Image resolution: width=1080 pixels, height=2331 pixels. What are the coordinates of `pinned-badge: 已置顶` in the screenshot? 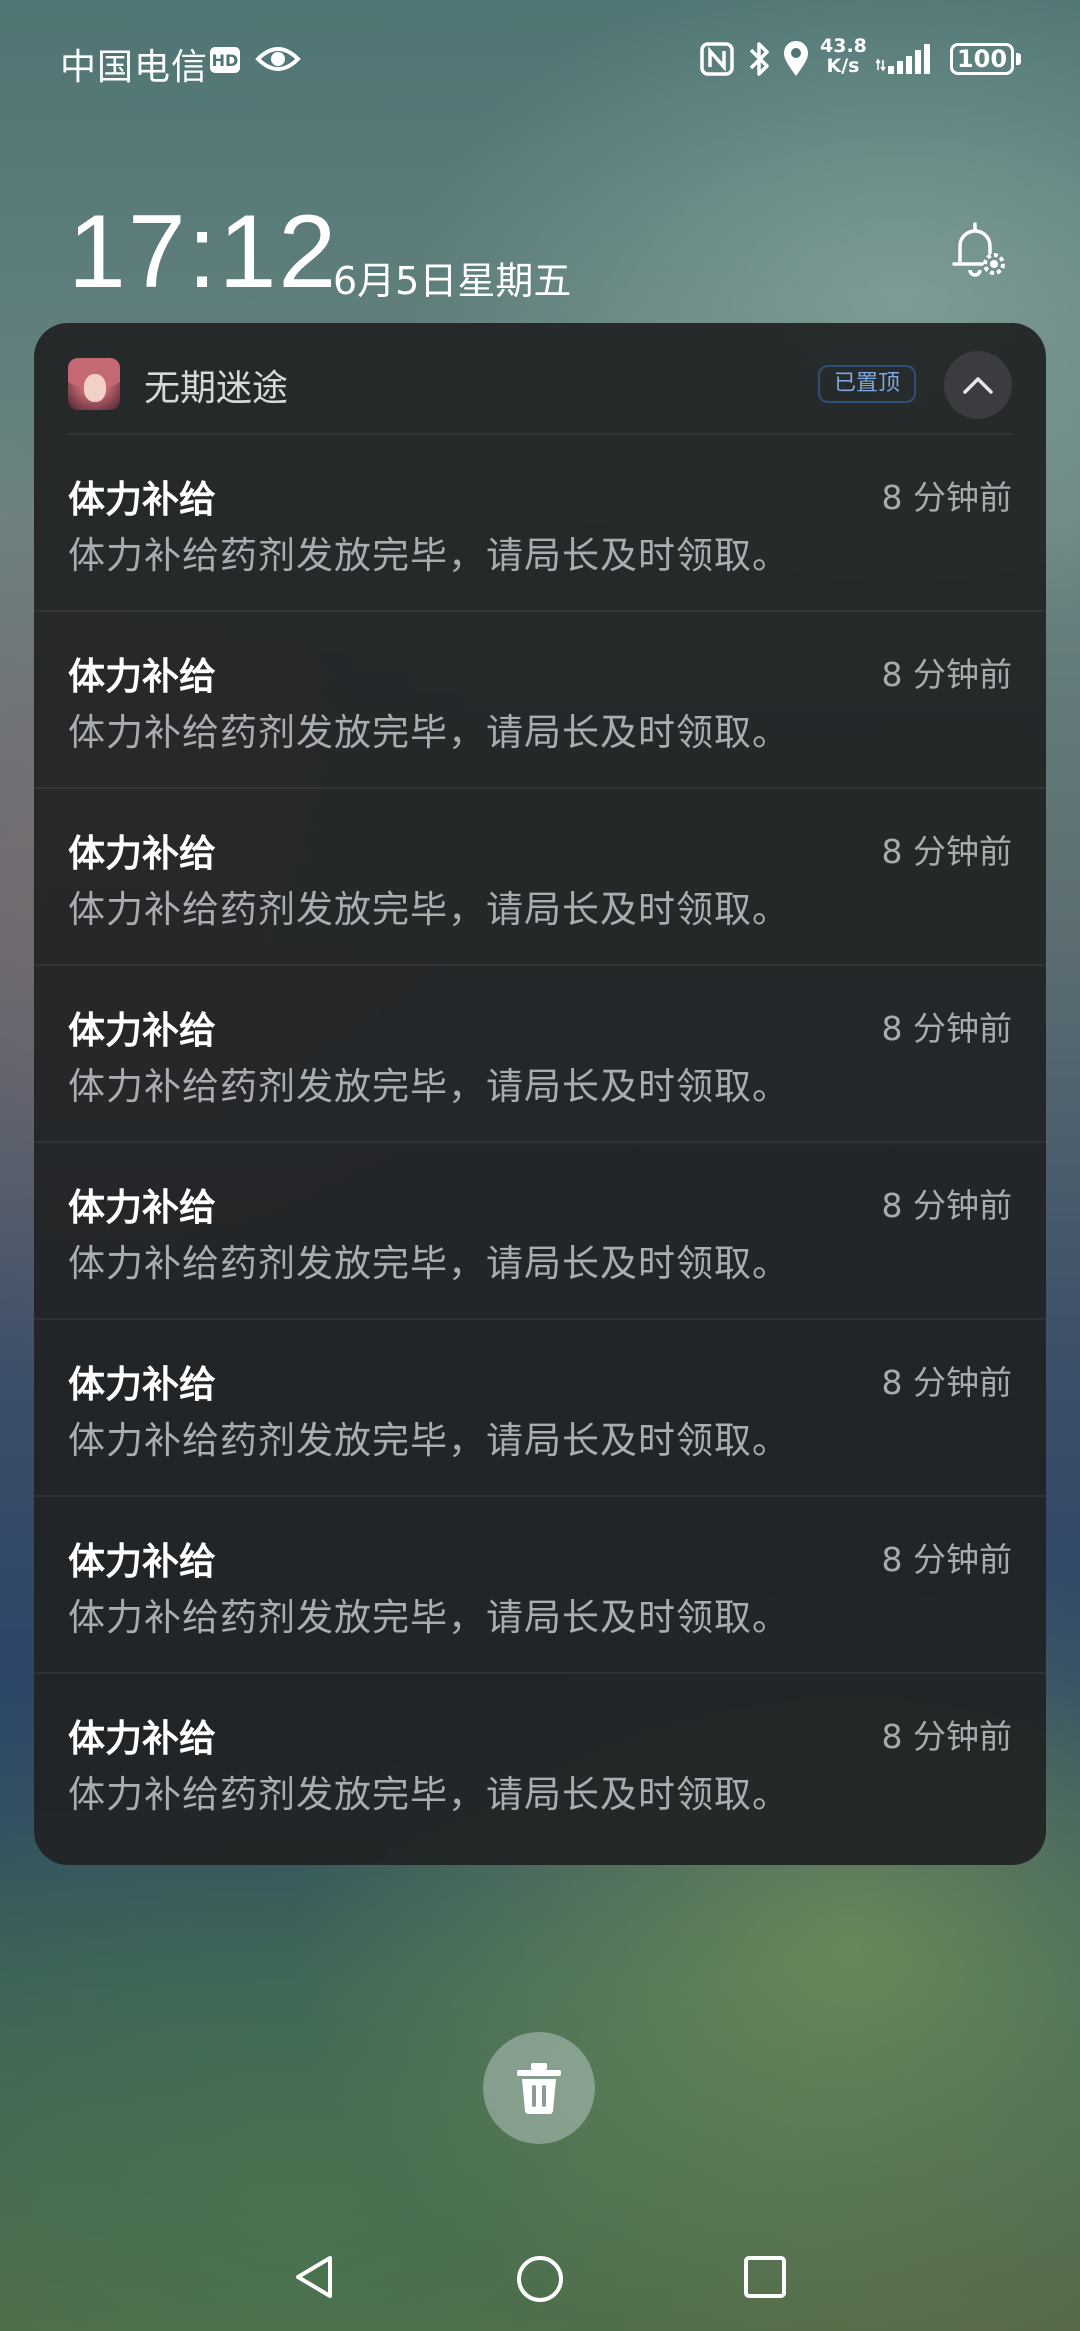 It's located at (867, 384).